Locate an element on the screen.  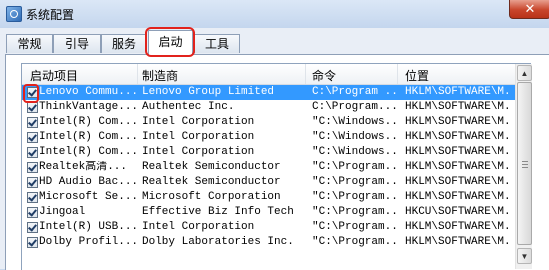
scroll-thumb is located at coordinates (524, 163).